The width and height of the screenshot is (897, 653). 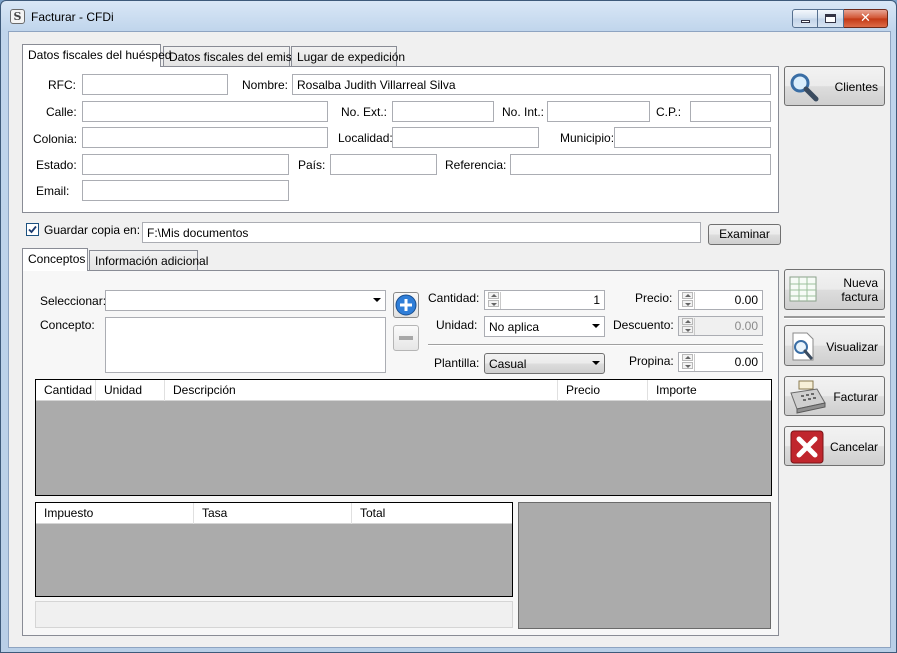 What do you see at coordinates (67, 325) in the screenshot?
I see `concepto-label: Concepto:` at bounding box center [67, 325].